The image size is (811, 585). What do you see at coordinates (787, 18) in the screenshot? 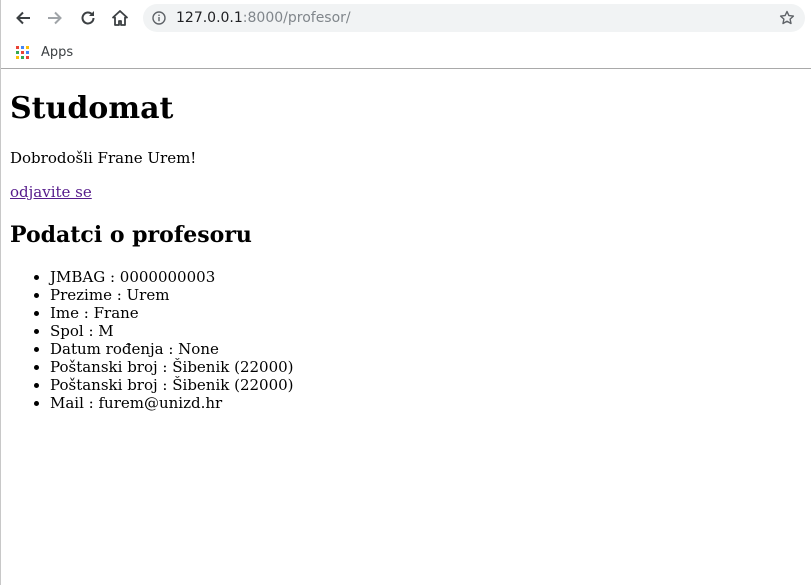
I see `star-icon` at bounding box center [787, 18].